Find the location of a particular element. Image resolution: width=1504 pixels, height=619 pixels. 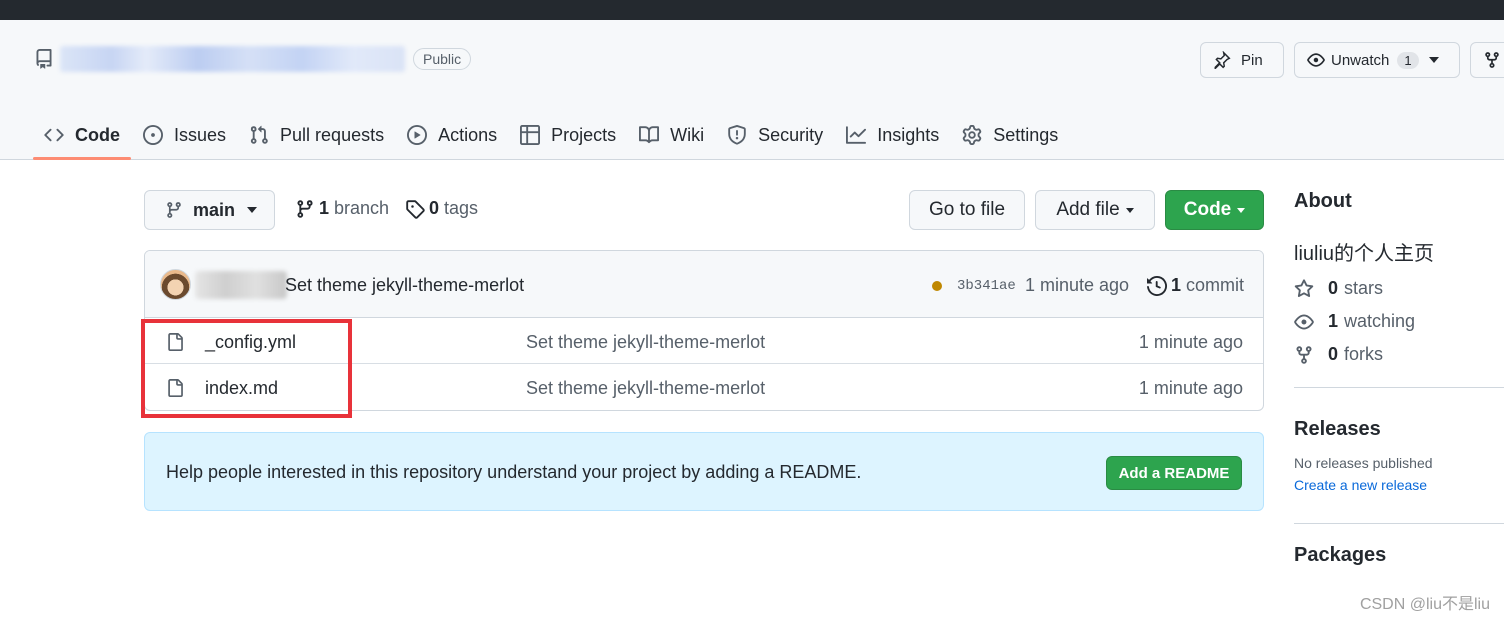

tab-insights: Insights is located at coordinates (892, 135).